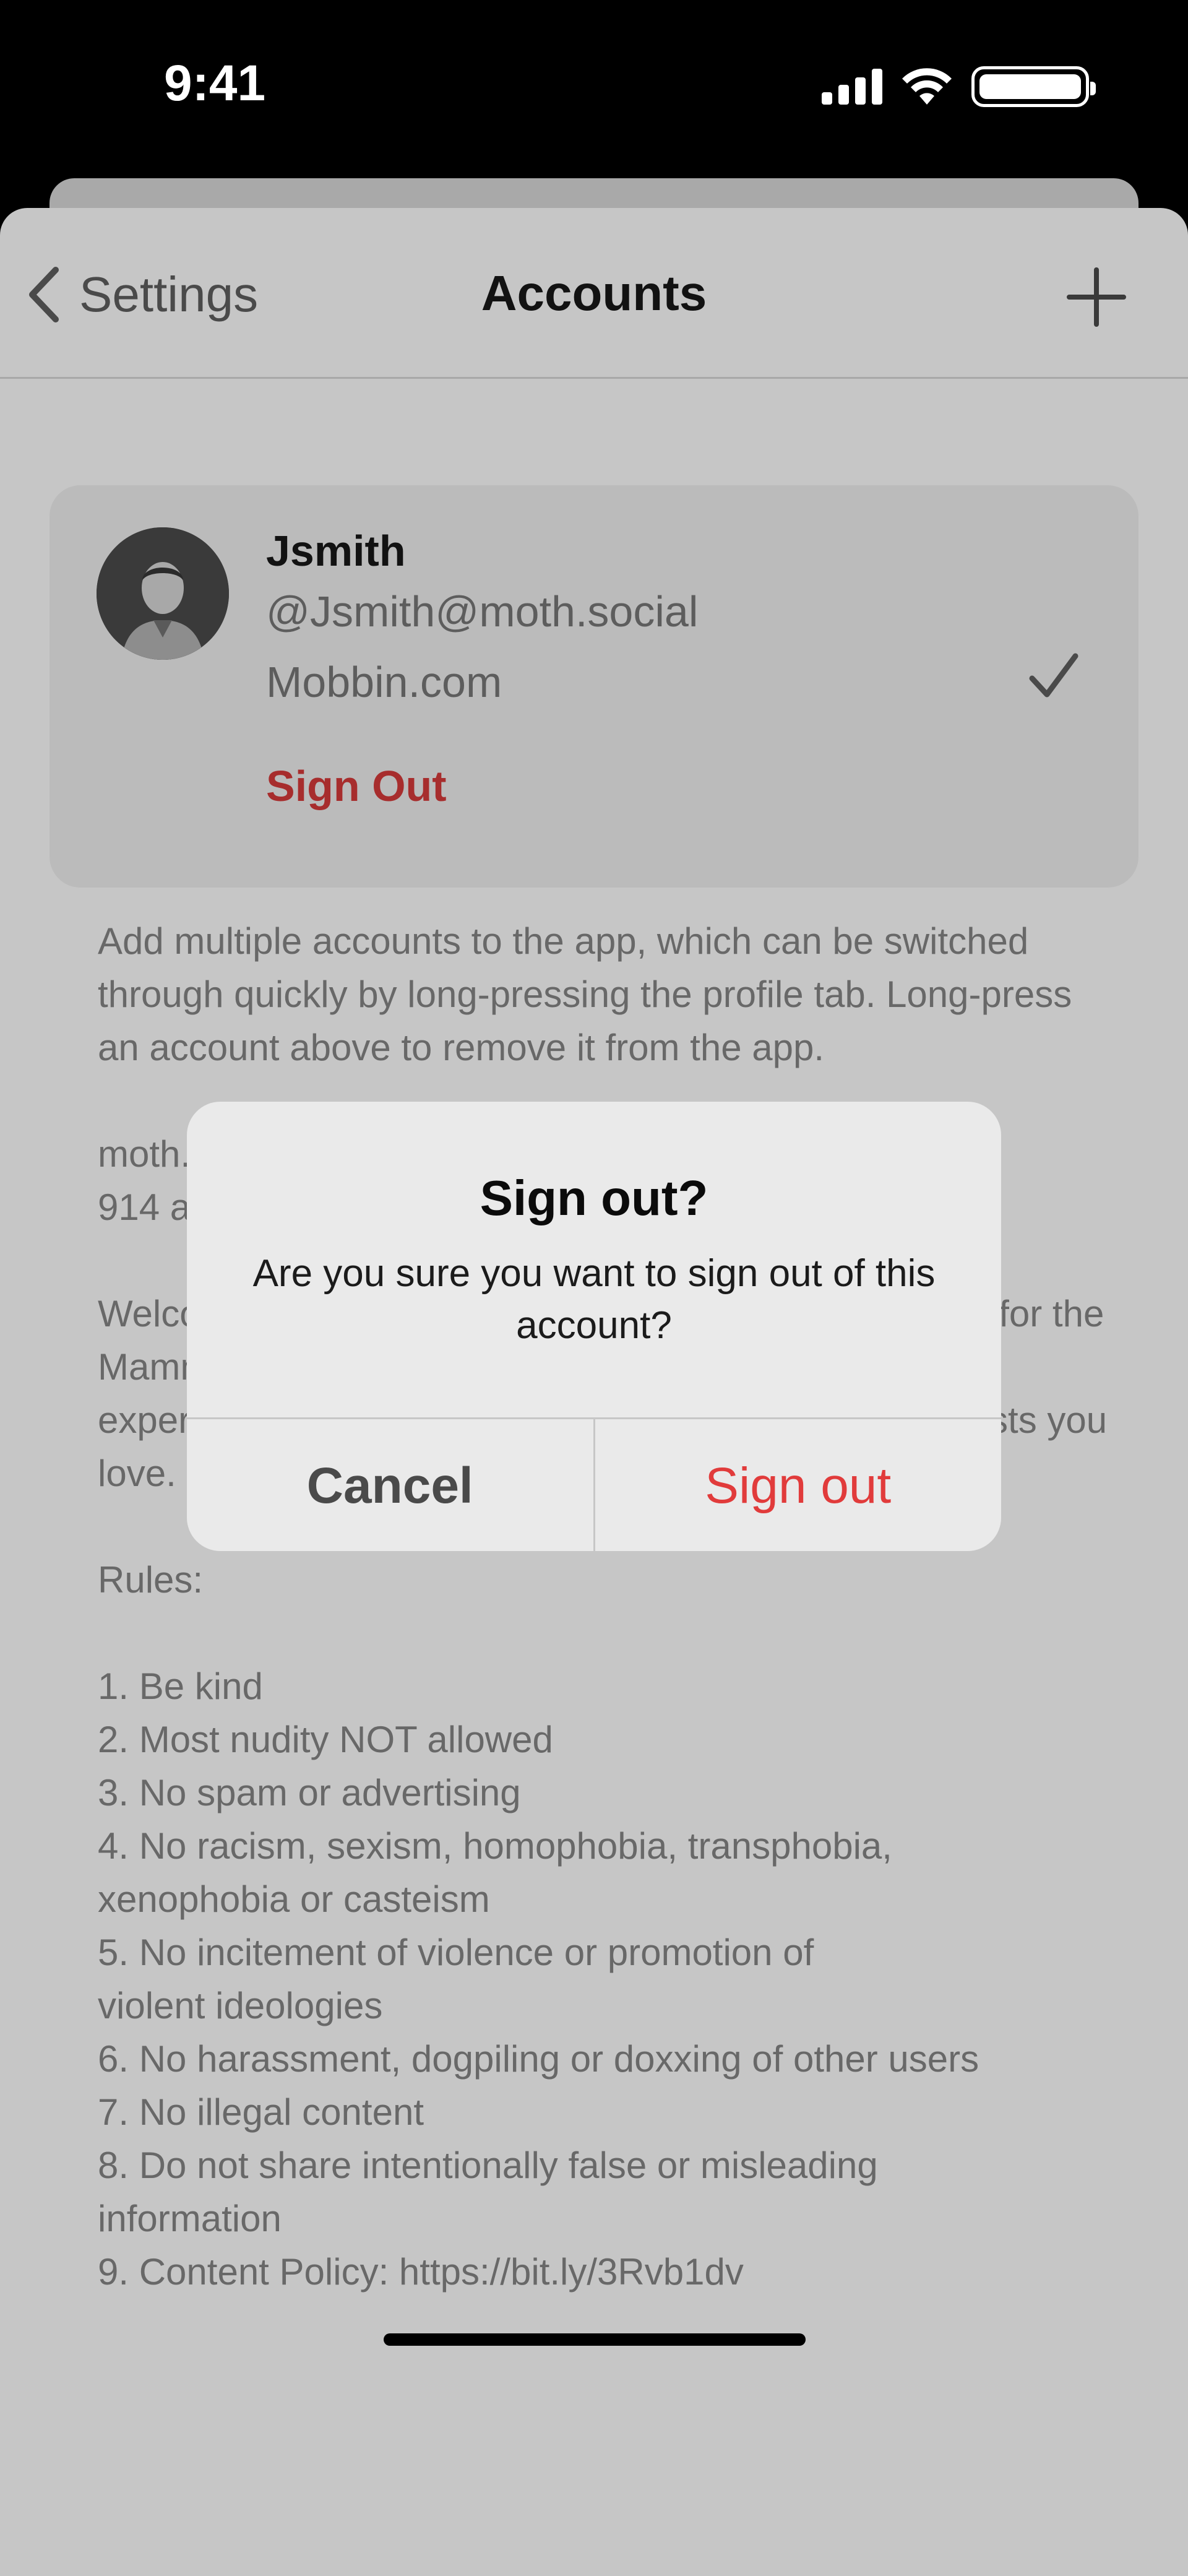  Describe the element at coordinates (927, 86) in the screenshot. I see `wifi-icon` at that location.